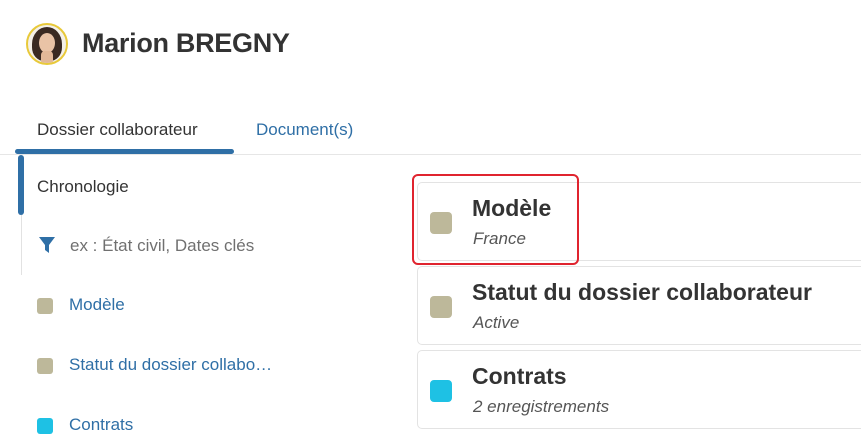 The image size is (861, 439). What do you see at coordinates (21, 245) in the screenshot?
I see `sidebar-divider` at bounding box center [21, 245].